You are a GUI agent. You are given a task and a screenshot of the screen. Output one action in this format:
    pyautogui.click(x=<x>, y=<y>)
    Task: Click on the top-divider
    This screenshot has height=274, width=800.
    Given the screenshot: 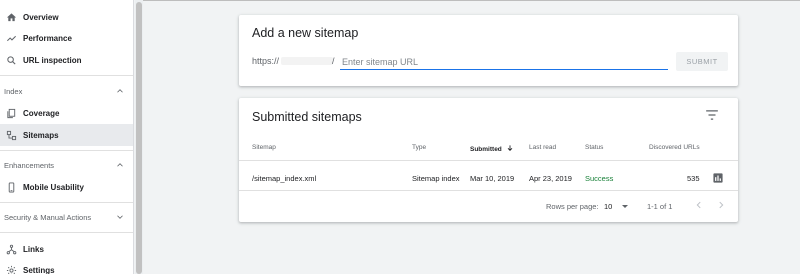 What is the action you would take?
    pyautogui.click(x=471, y=0)
    